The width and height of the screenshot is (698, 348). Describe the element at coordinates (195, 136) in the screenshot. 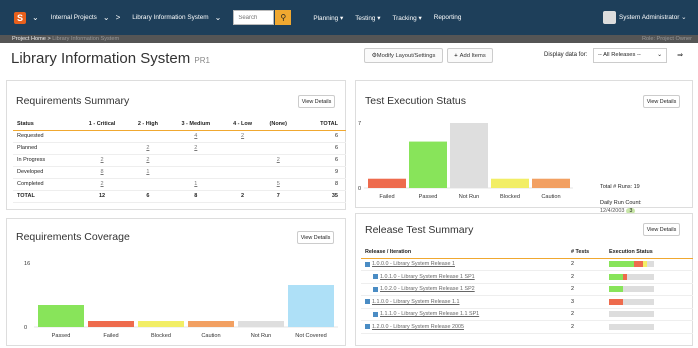

I see `table-cell: 4` at that location.